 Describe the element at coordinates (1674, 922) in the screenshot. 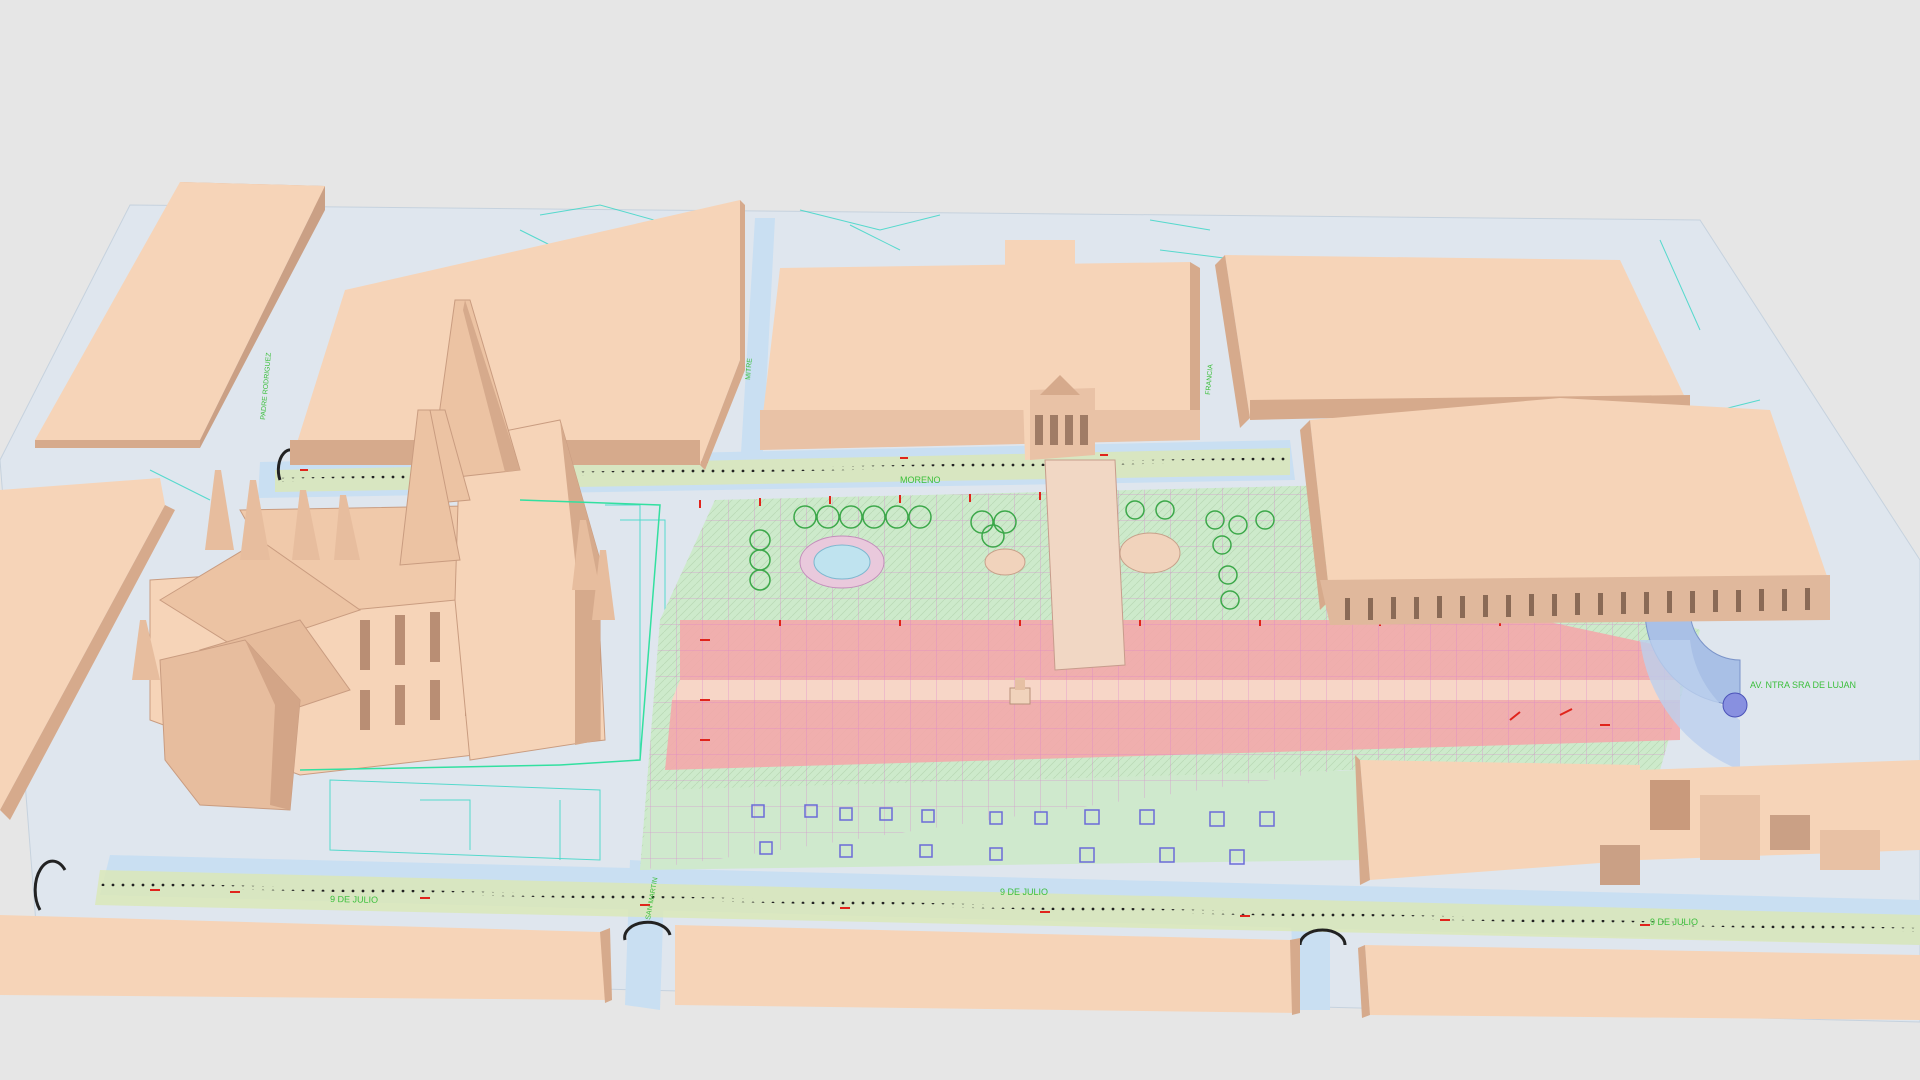

I see `street-label-9-de-julio-right: 9 DE JULIO` at that location.